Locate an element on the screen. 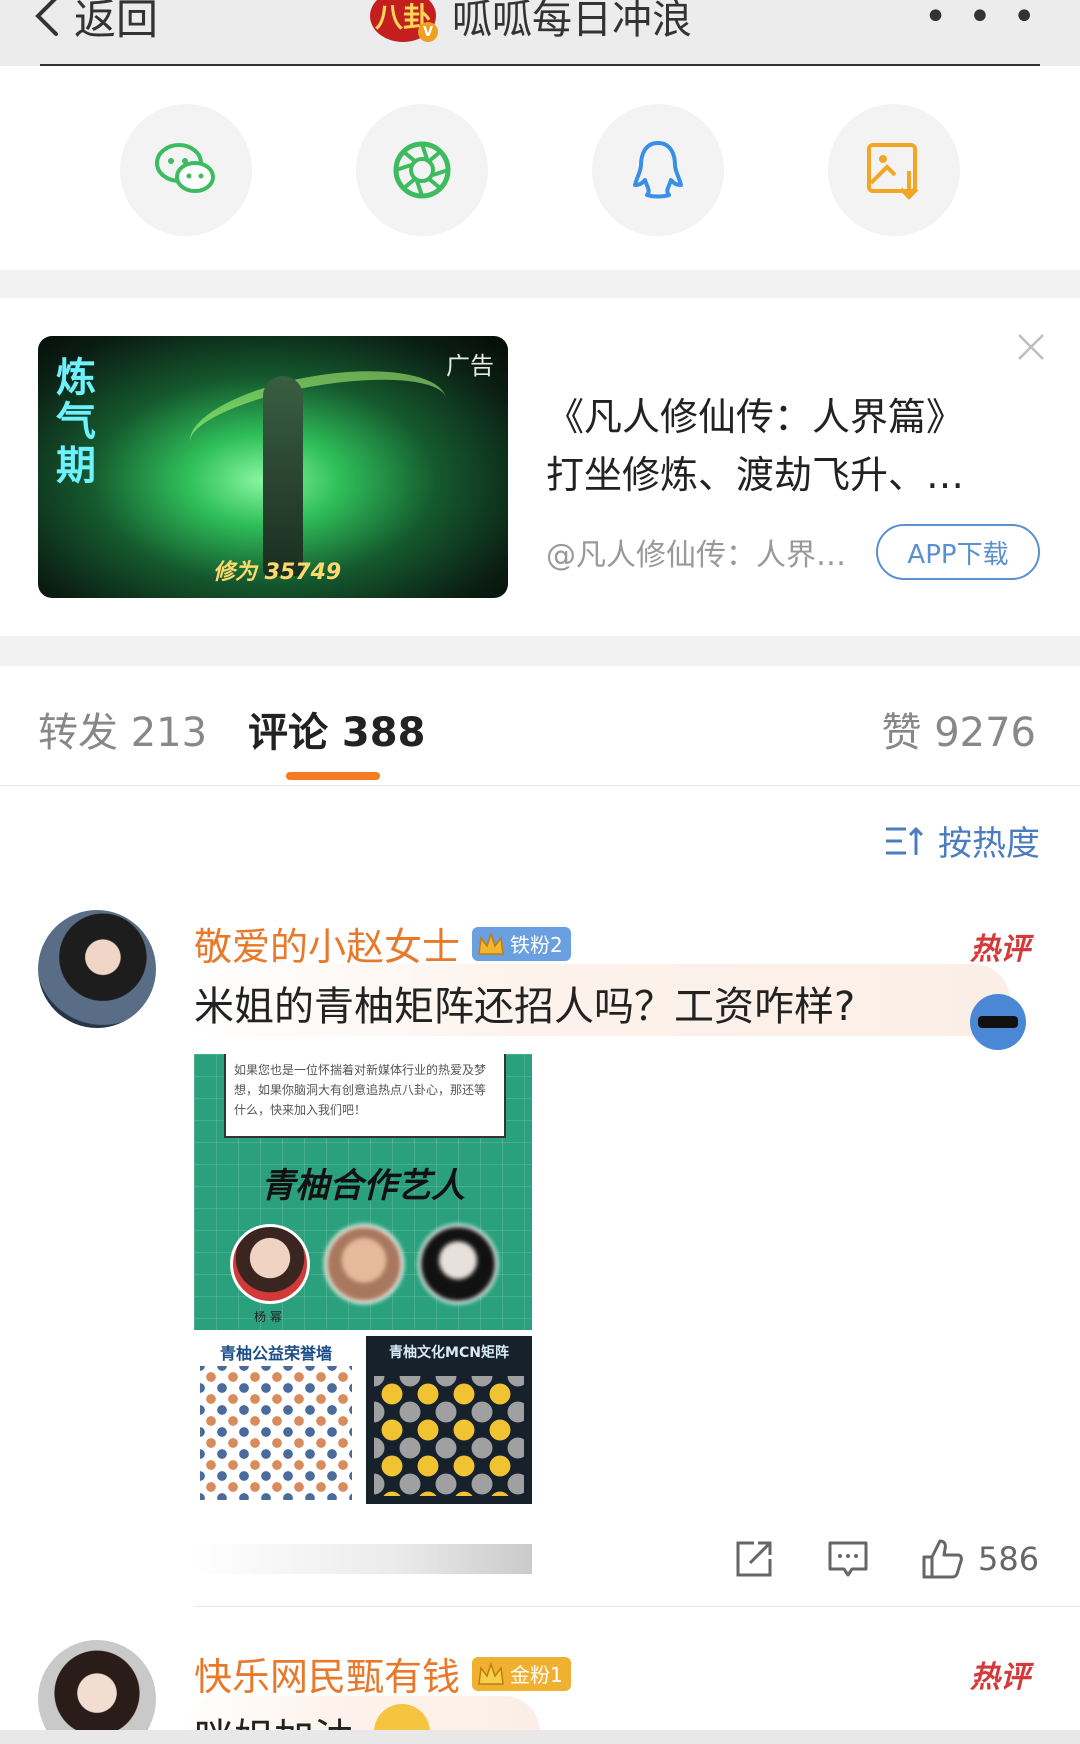  ad-tag: 广告 is located at coordinates (470, 366).